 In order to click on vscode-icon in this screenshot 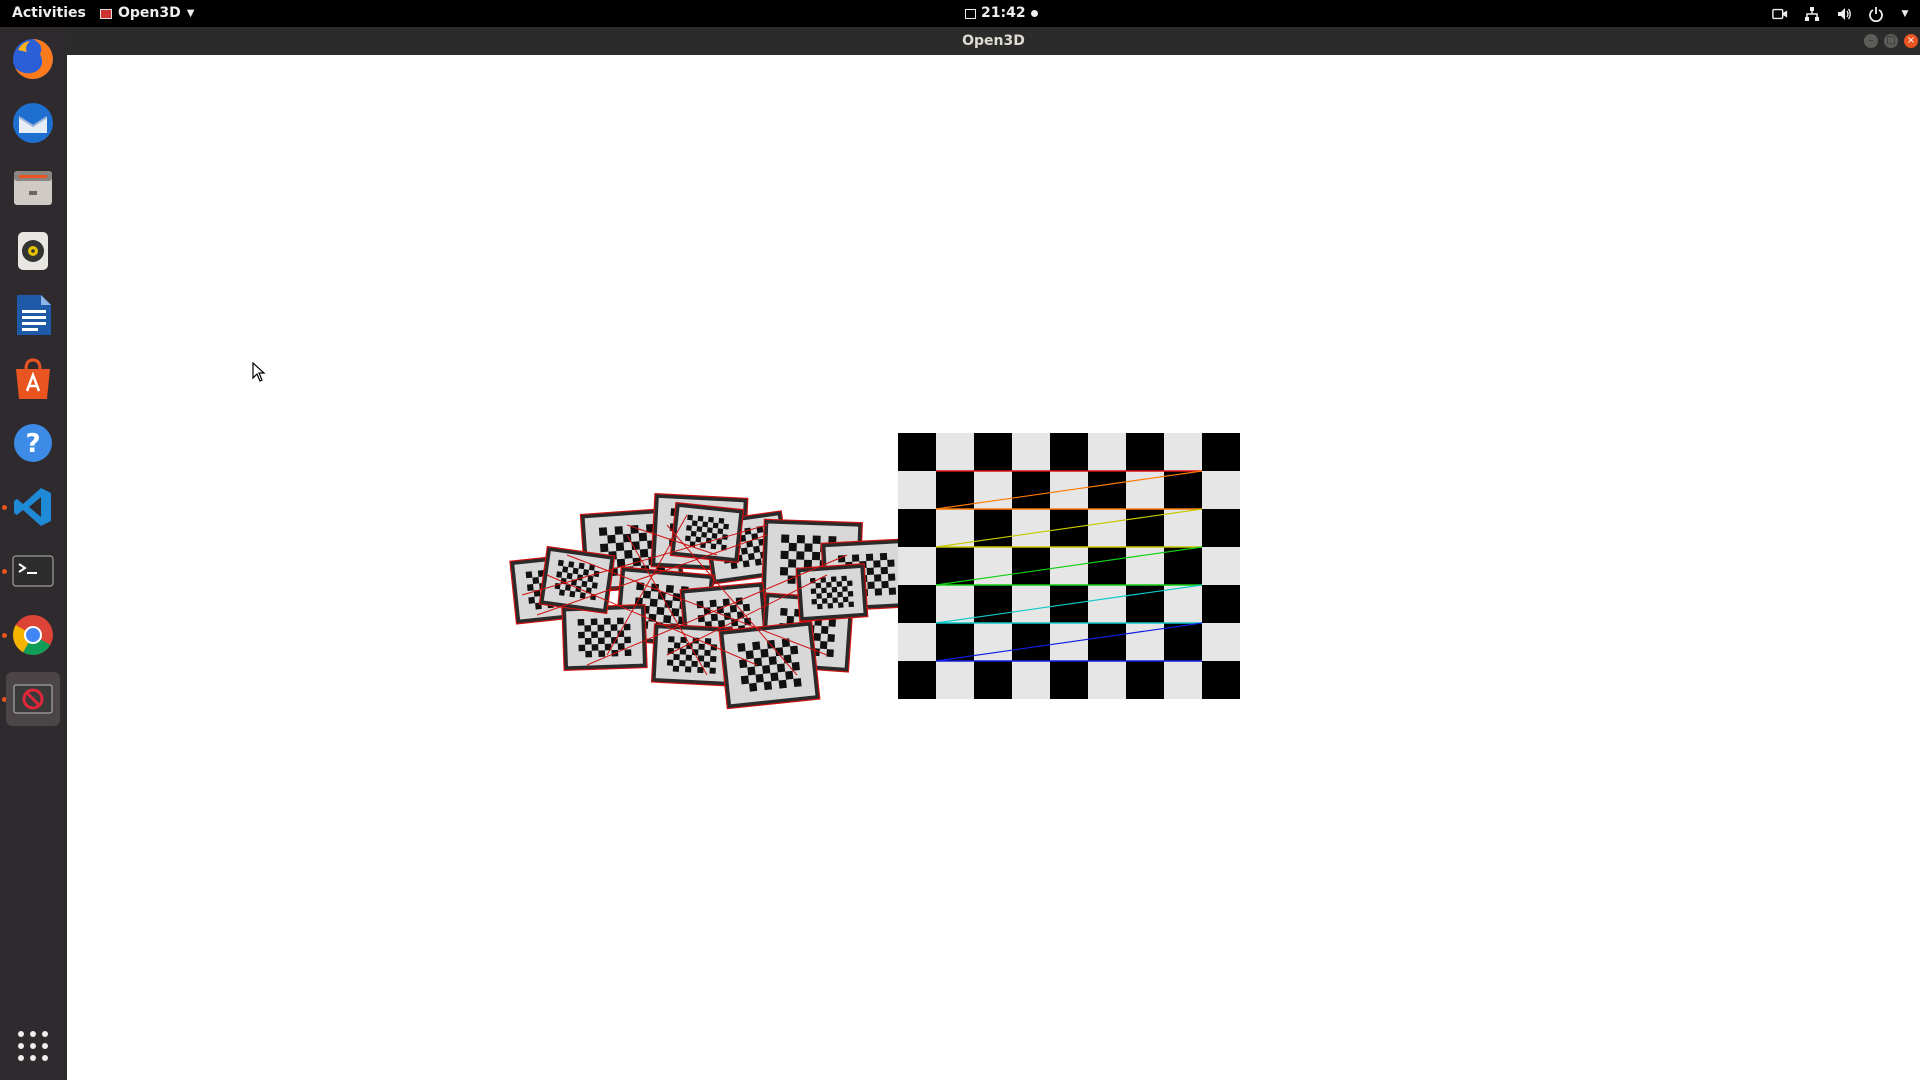, I will do `click(33, 507)`.